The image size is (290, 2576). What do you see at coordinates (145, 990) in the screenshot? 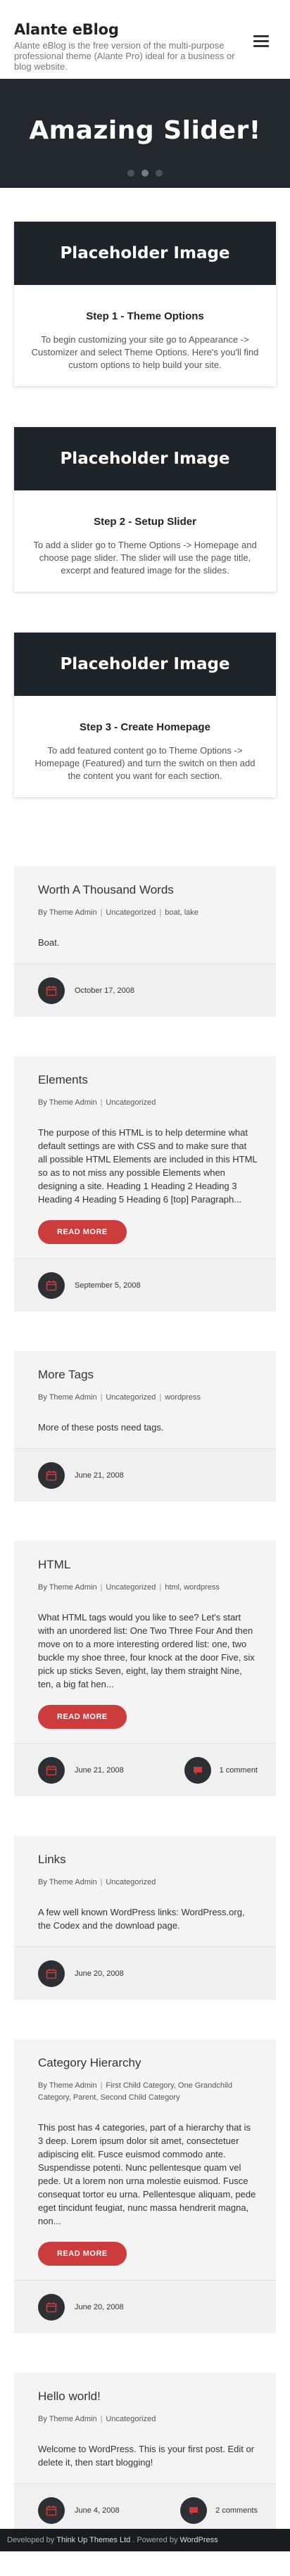
I see `post-footer: October 17, 2008` at bounding box center [145, 990].